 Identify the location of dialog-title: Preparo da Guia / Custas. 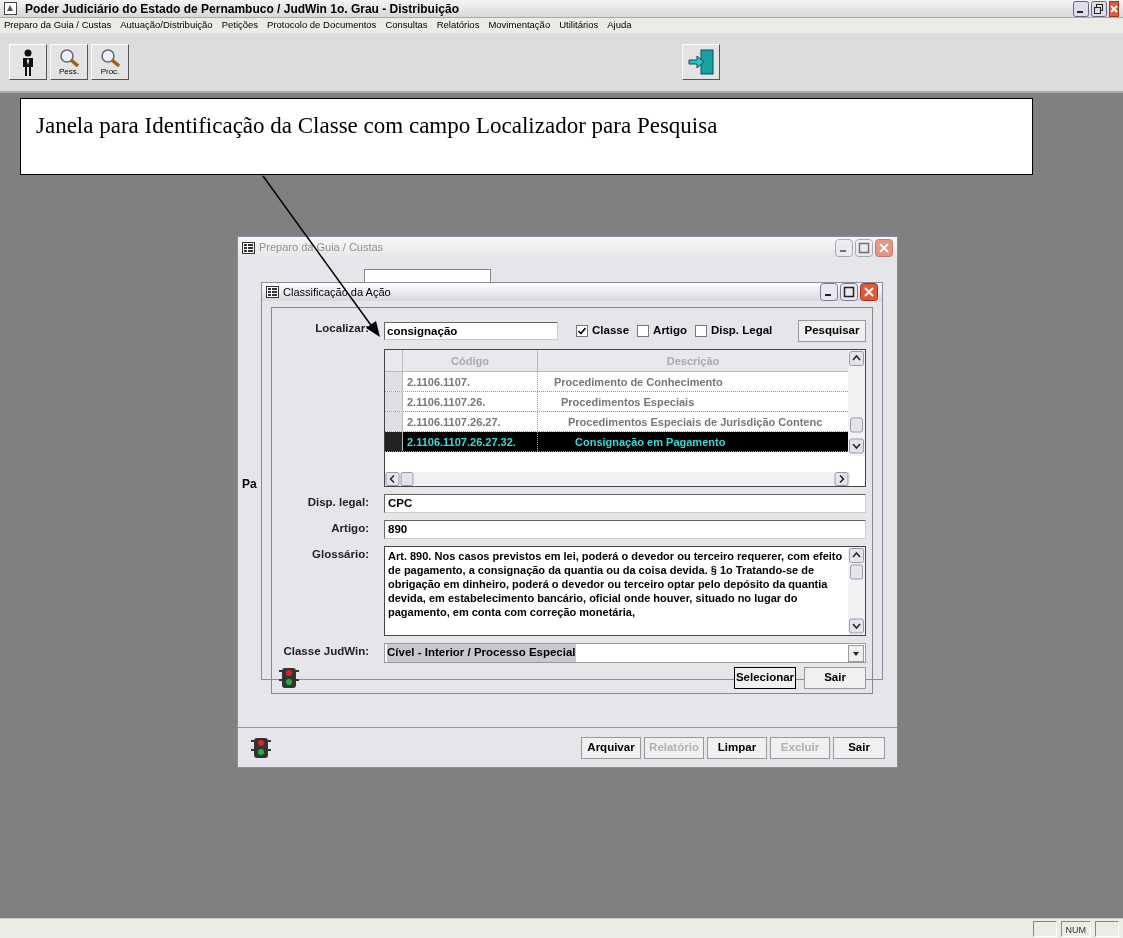
(321, 248).